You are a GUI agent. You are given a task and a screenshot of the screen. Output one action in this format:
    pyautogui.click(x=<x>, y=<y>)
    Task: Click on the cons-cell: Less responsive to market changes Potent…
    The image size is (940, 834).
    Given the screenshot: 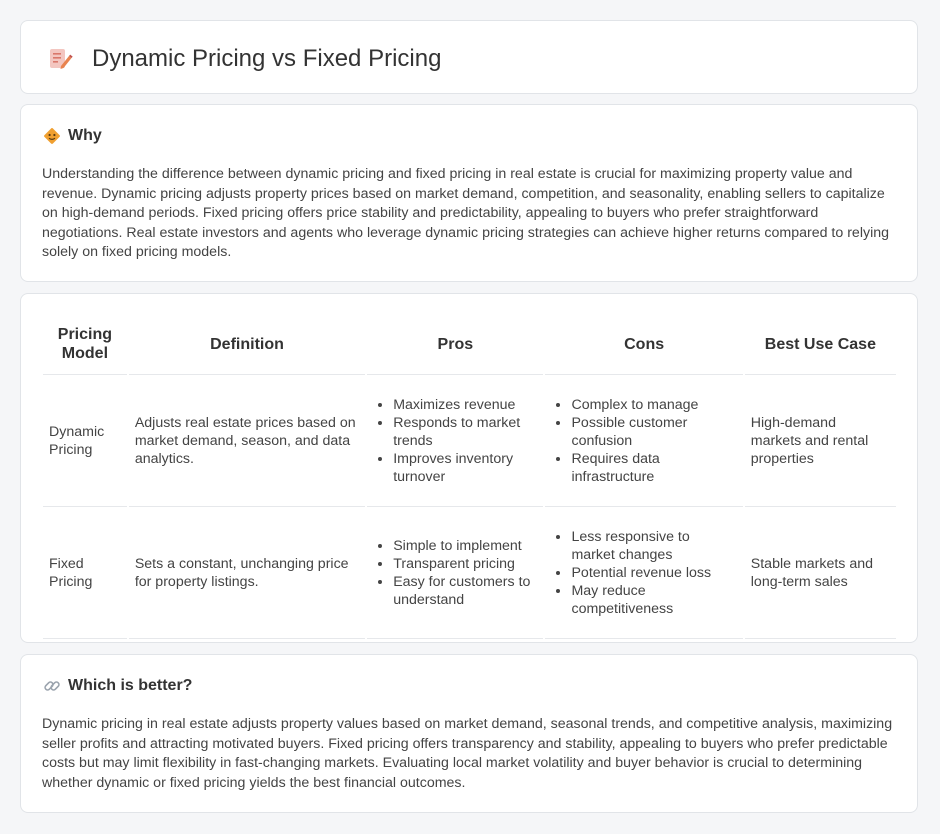 What is the action you would take?
    pyautogui.click(x=644, y=573)
    